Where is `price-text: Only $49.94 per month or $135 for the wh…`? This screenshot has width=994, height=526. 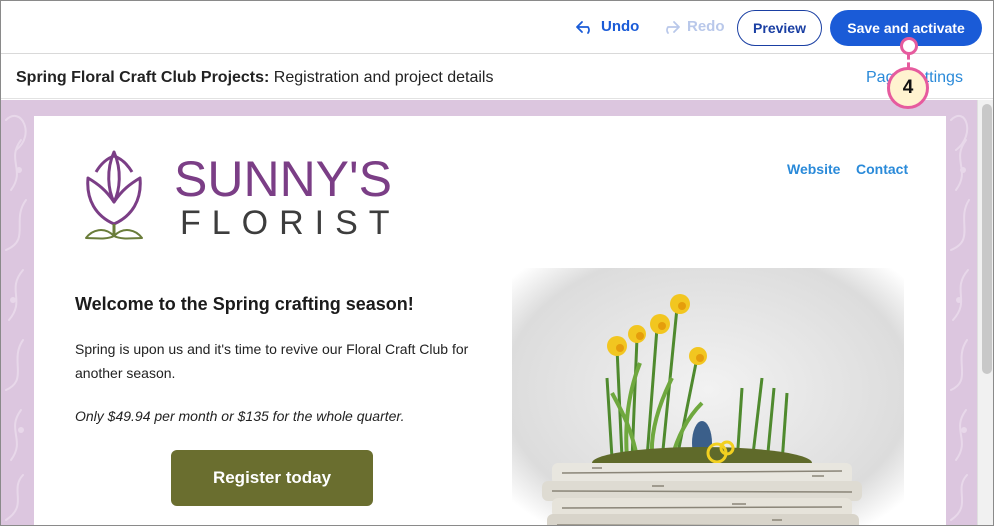 price-text: Only $49.94 per month or $135 for the wh… is located at coordinates (240, 416).